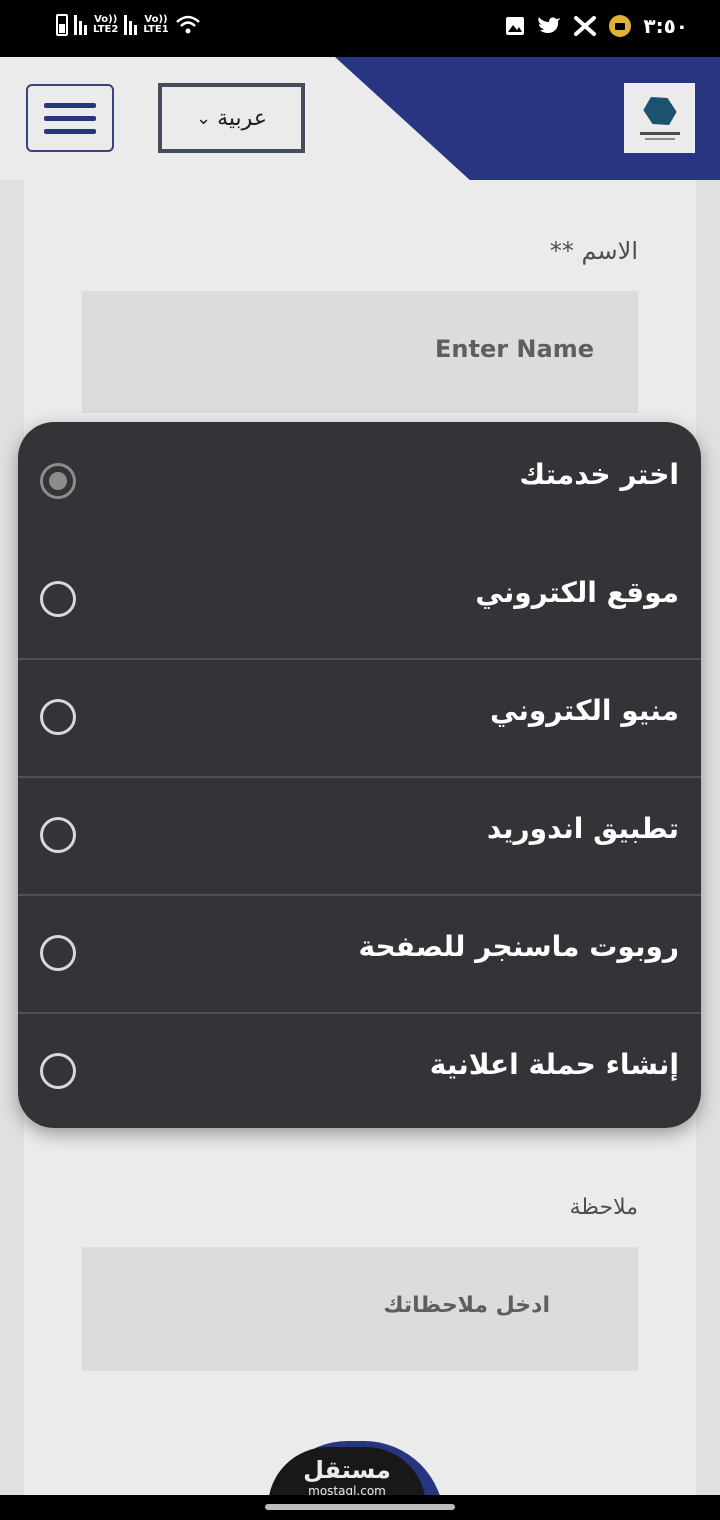 The image size is (720, 1520). What do you see at coordinates (585, 26) in the screenshot?
I see `app-icon` at bounding box center [585, 26].